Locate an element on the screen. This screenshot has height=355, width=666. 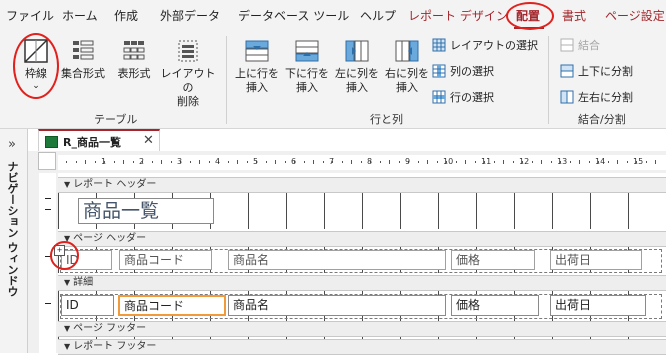
field-ship-date: 出荷日 is located at coordinates (598, 305).